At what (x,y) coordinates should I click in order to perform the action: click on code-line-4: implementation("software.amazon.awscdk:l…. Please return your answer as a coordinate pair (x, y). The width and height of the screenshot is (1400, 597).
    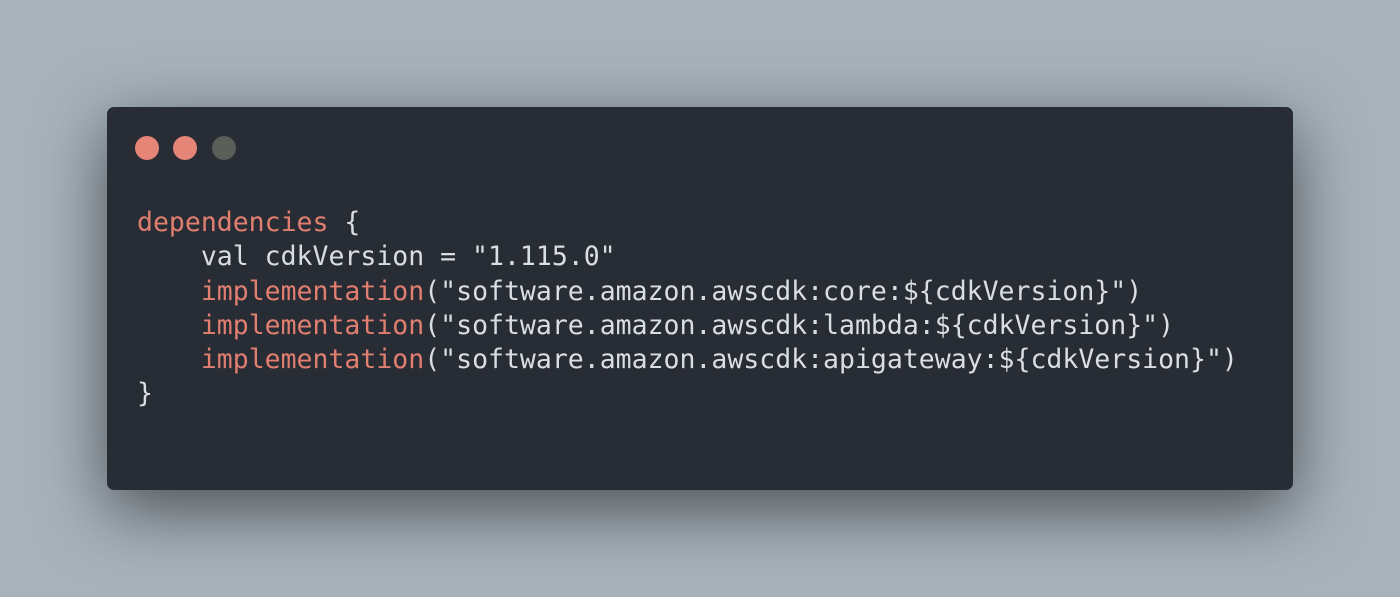
    Looking at the image, I should click on (687, 325).